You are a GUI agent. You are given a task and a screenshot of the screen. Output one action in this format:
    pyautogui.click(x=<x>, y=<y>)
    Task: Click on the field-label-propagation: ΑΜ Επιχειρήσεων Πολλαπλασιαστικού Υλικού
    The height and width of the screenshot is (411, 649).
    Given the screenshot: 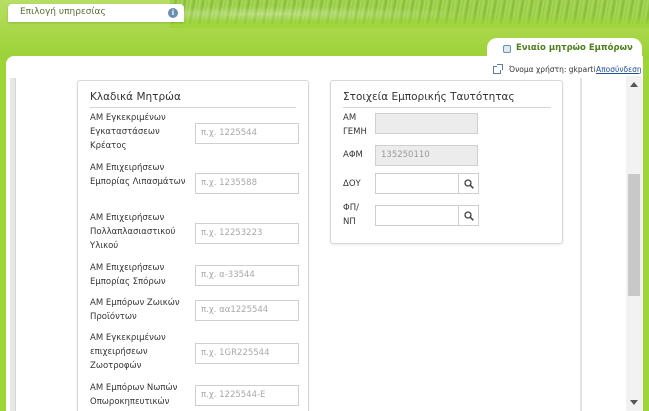 What is the action you would take?
    pyautogui.click(x=133, y=232)
    